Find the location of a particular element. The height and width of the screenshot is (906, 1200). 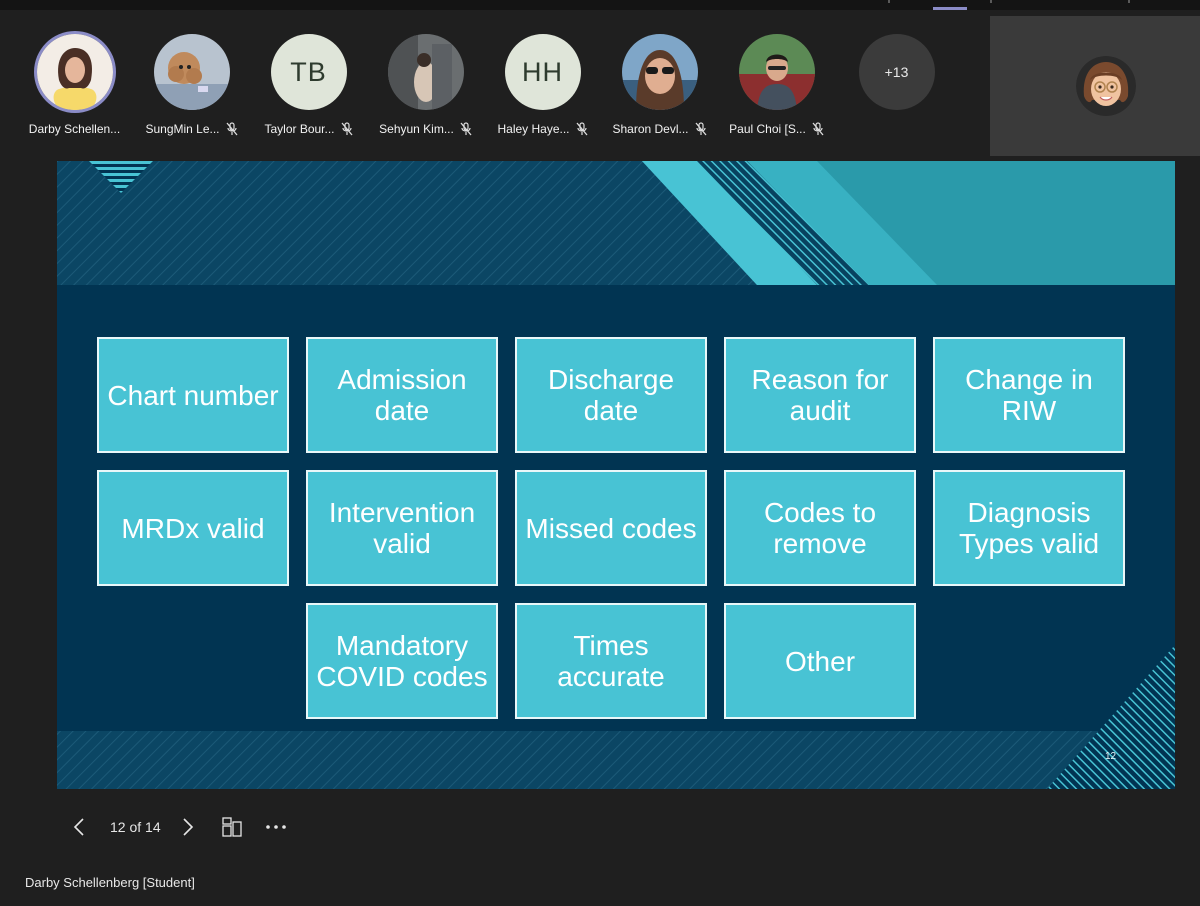

participant-initials: TB is located at coordinates (308, 72).